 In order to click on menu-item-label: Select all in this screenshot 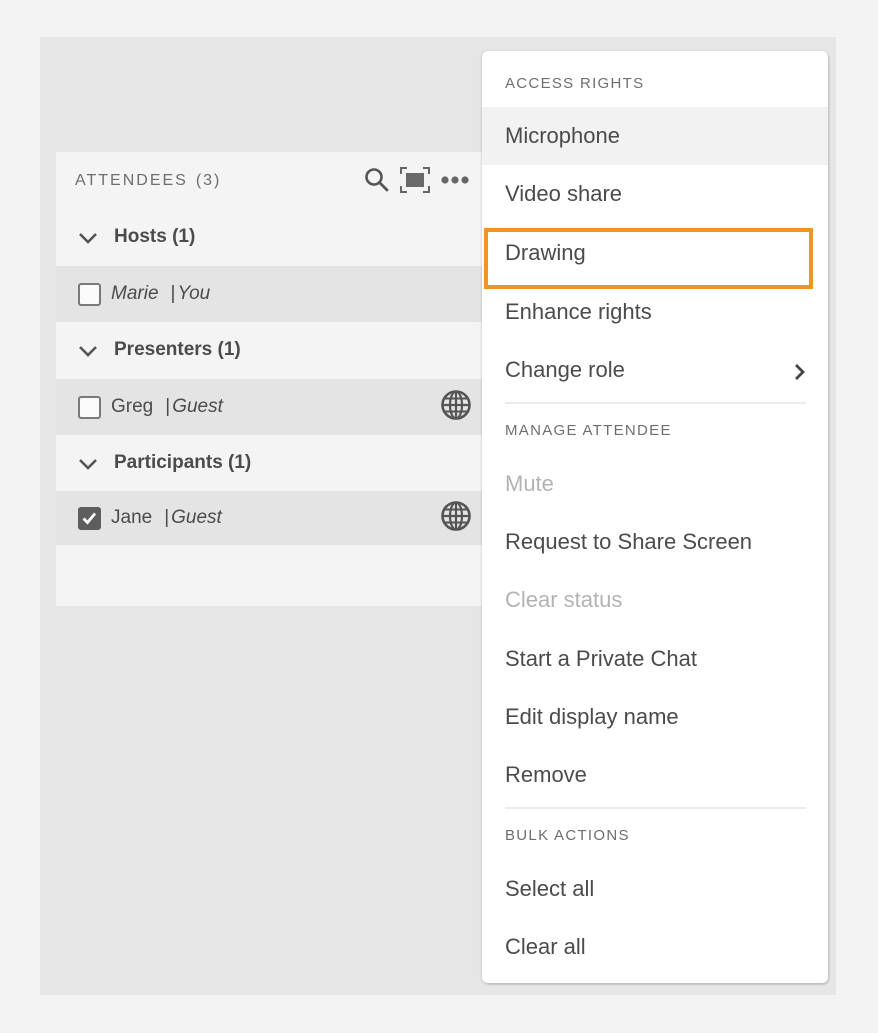, I will do `click(550, 888)`.